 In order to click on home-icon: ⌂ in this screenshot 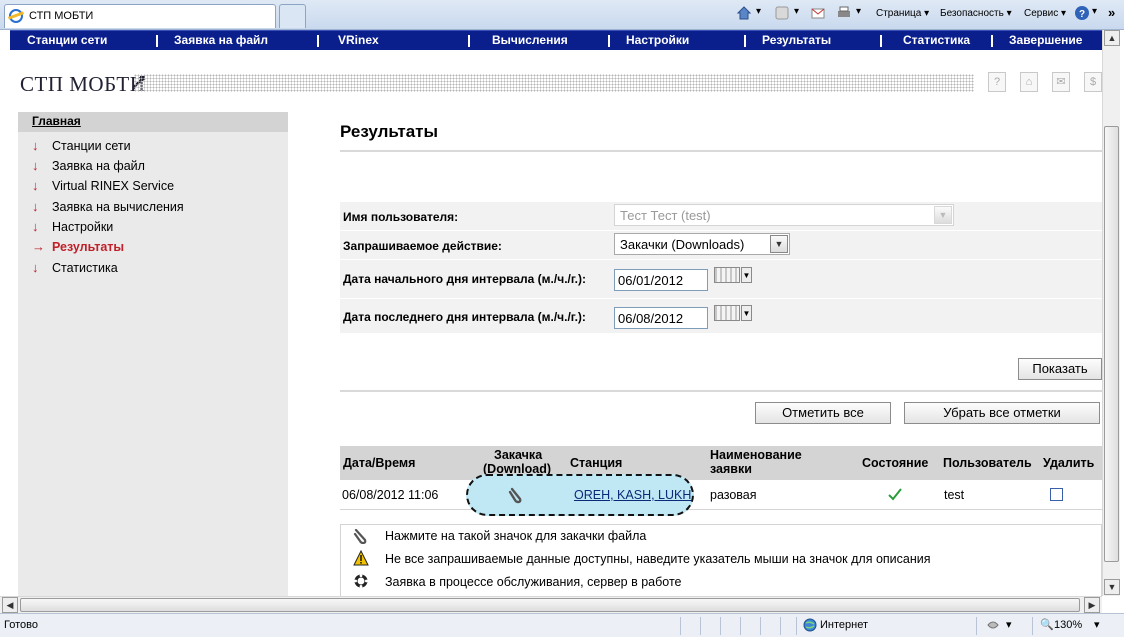, I will do `click(1029, 82)`.